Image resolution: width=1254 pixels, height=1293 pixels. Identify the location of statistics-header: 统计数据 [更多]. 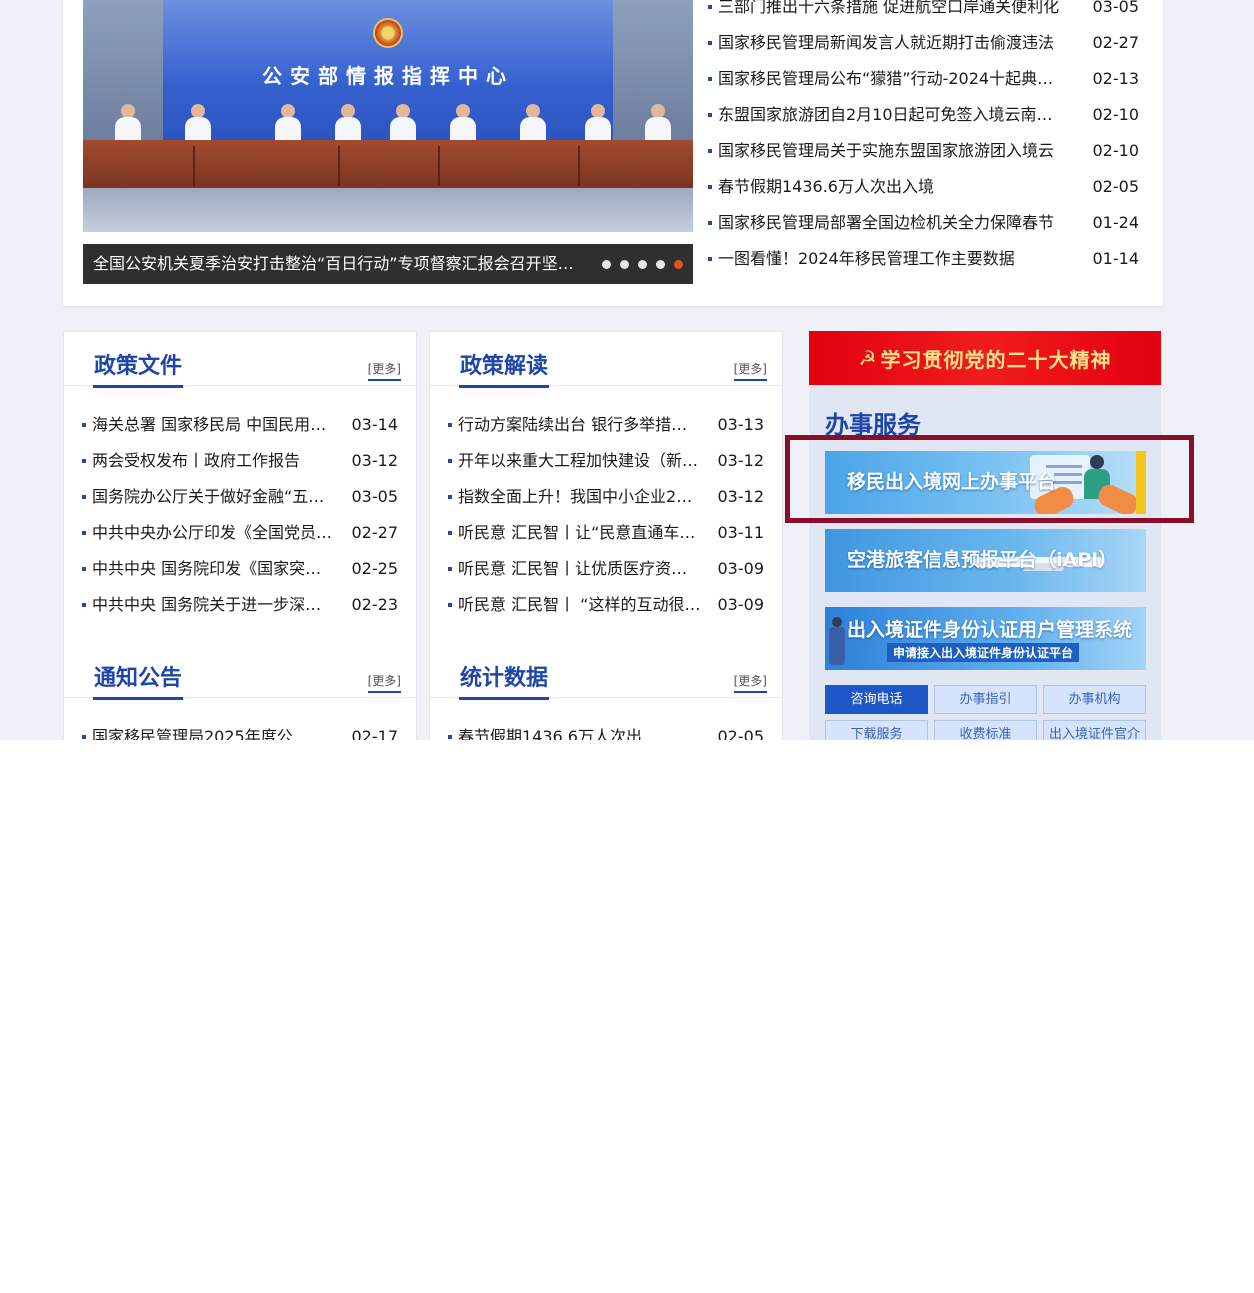
(606, 672).